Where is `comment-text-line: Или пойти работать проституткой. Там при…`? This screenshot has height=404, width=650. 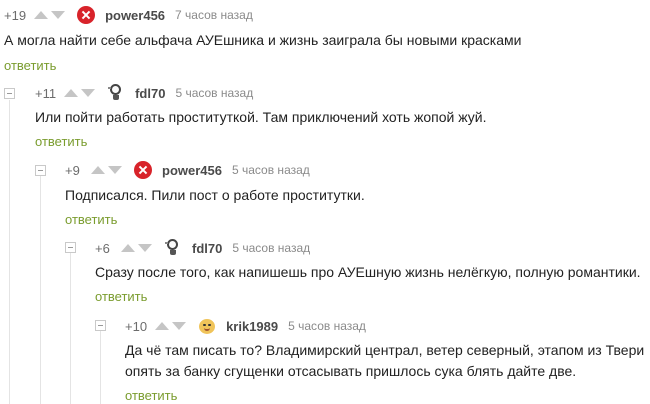
comment-text-line: Или пойти работать проституткой. Там при… is located at coordinates (261, 117).